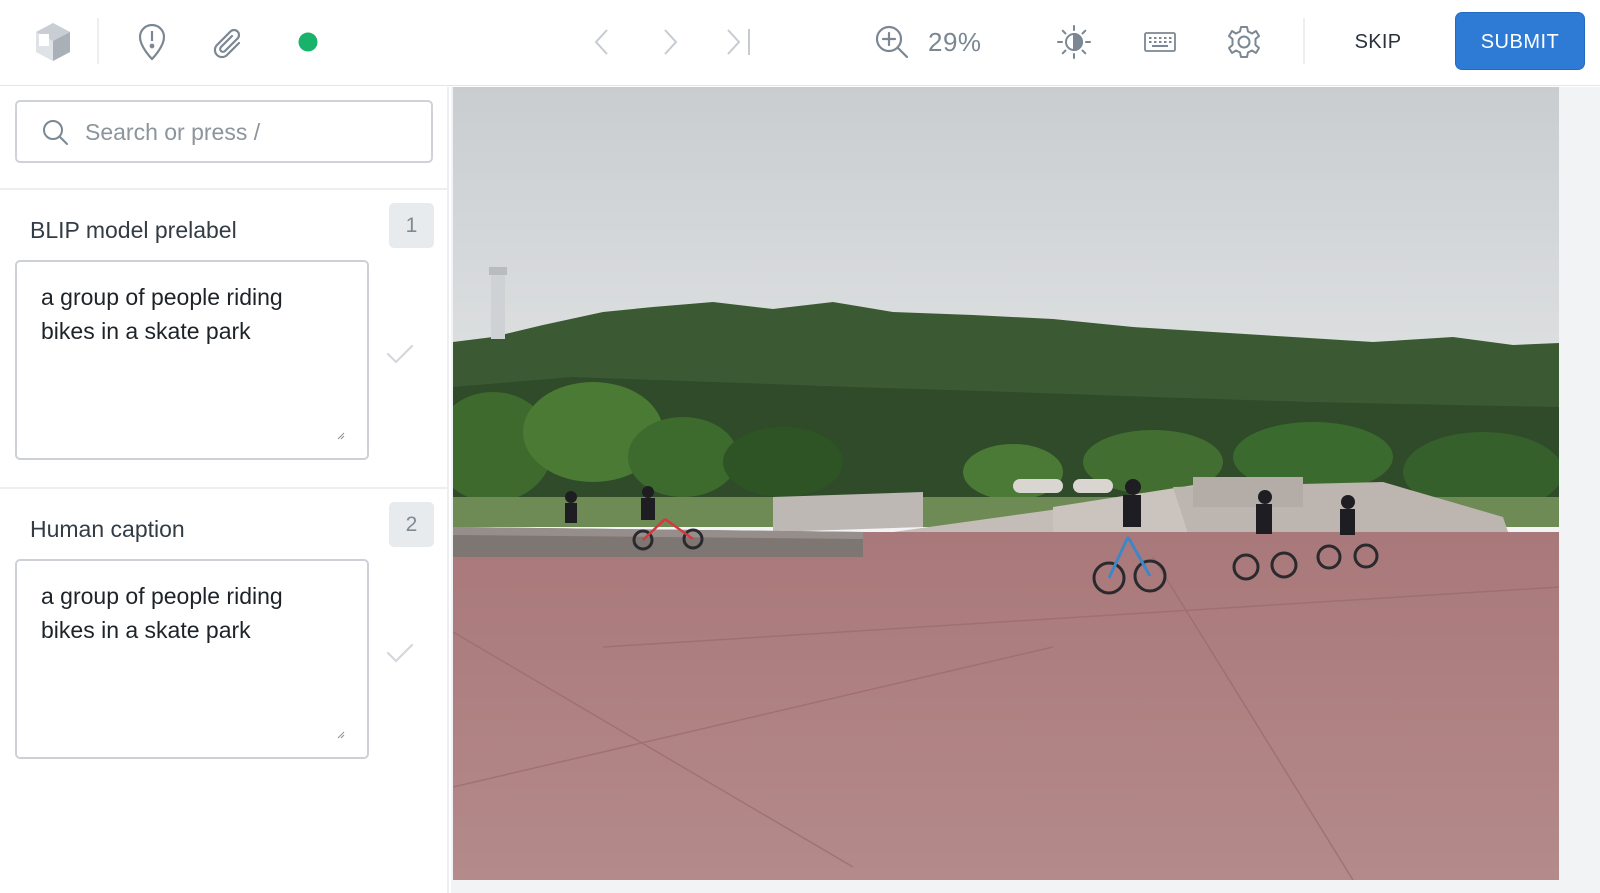 The width and height of the screenshot is (1600, 893). I want to click on search-box, so click(224, 131).